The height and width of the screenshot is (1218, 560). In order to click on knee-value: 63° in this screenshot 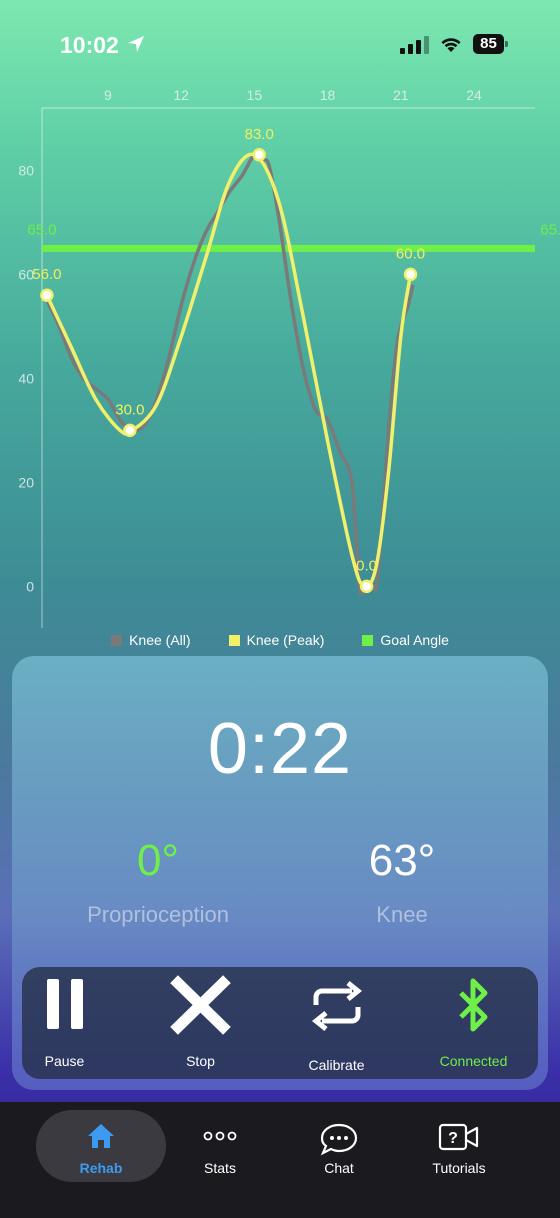, I will do `click(402, 860)`.